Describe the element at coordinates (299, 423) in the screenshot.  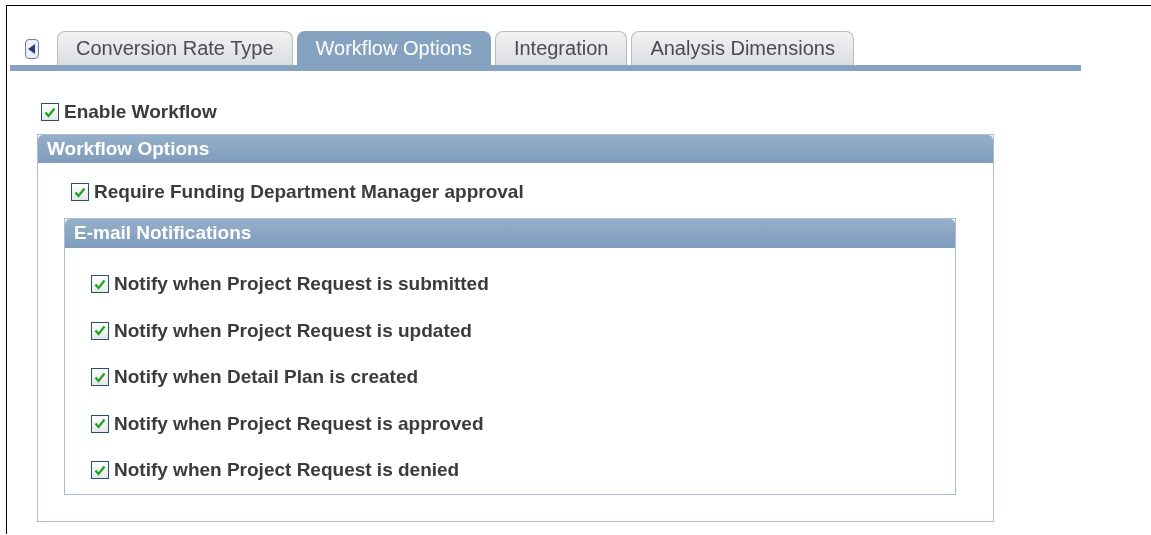
I see `checkbox-label: Notify when Project Request is approved` at that location.